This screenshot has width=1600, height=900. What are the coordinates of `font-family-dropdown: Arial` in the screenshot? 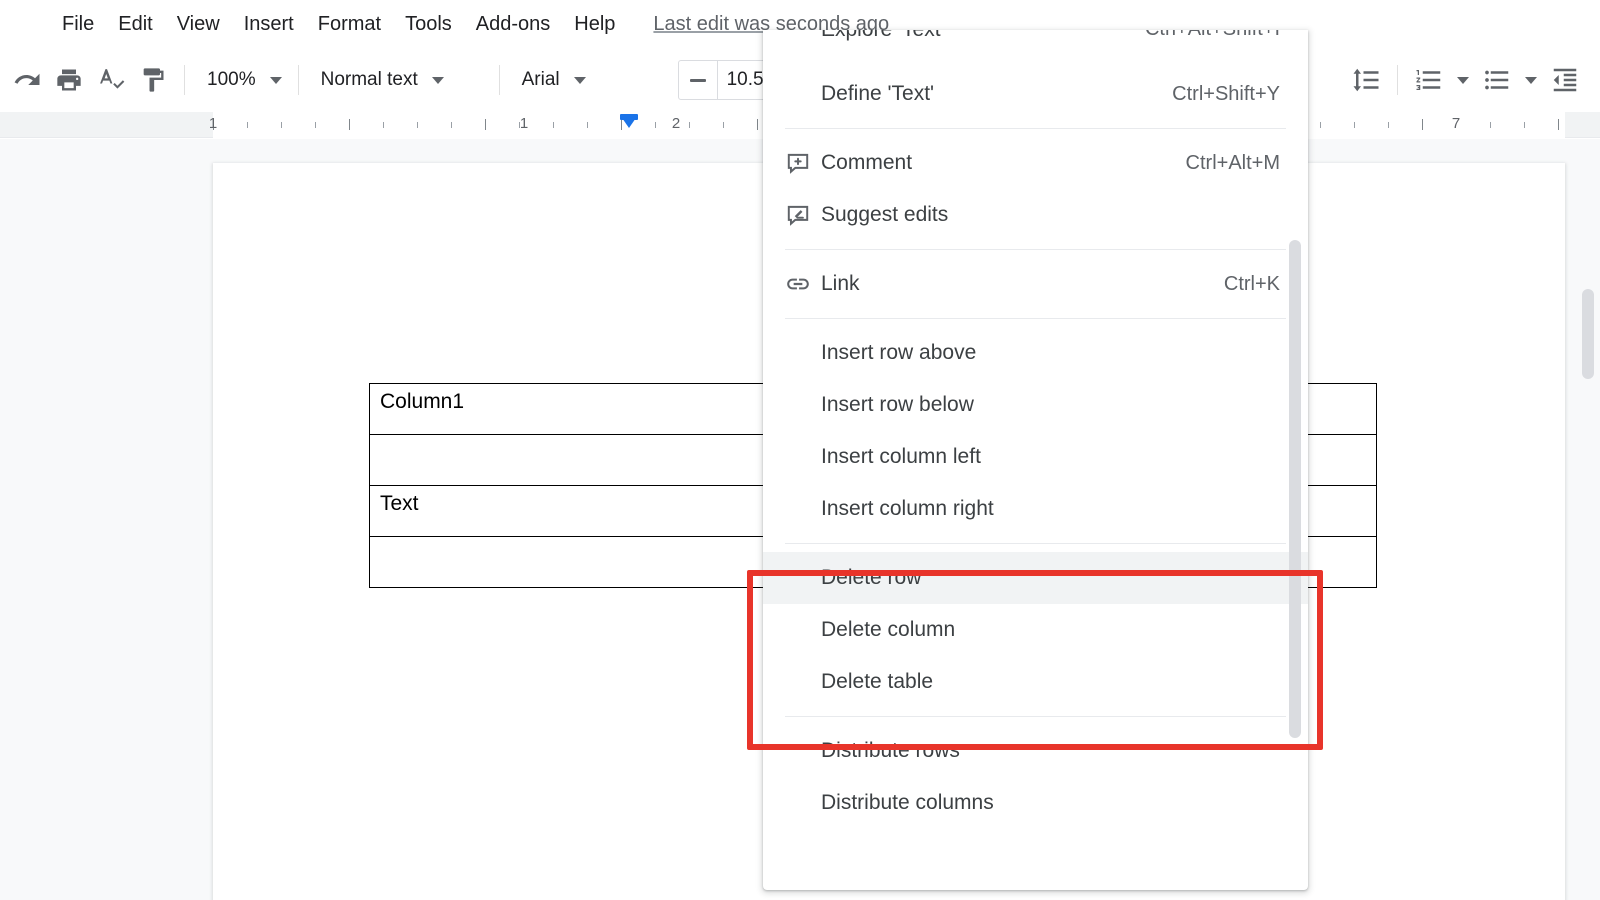 It's located at (590, 80).